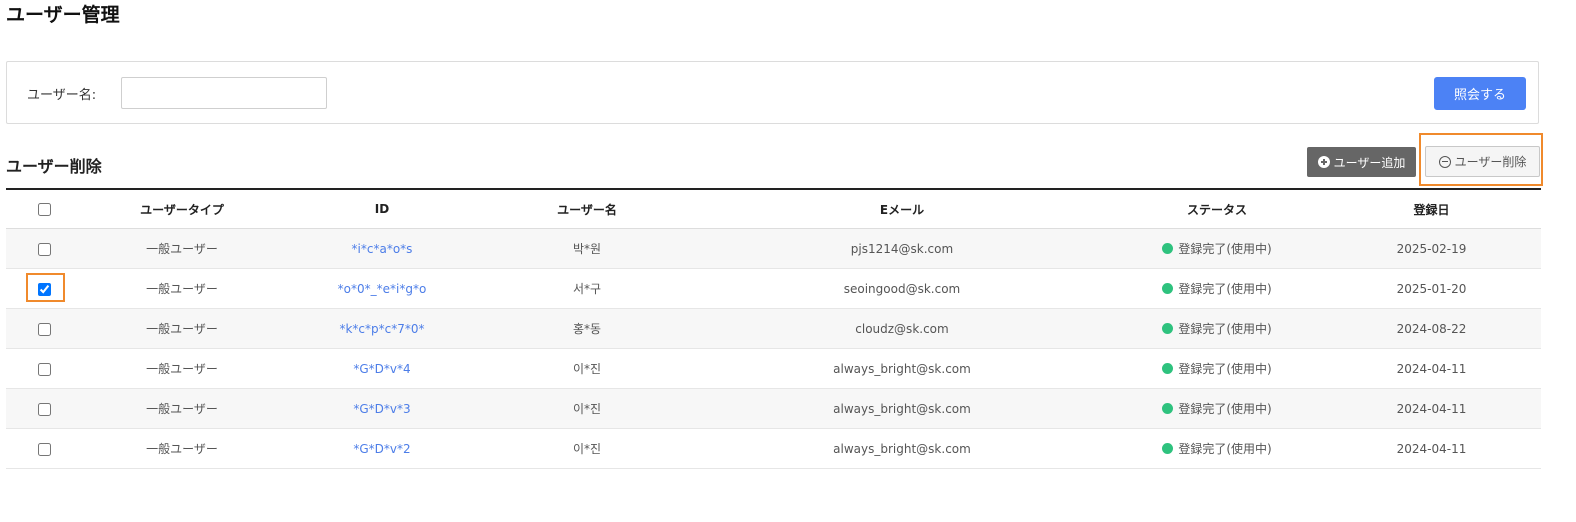  What do you see at coordinates (587, 248) in the screenshot?
I see `cell-user-name: 박*원` at bounding box center [587, 248].